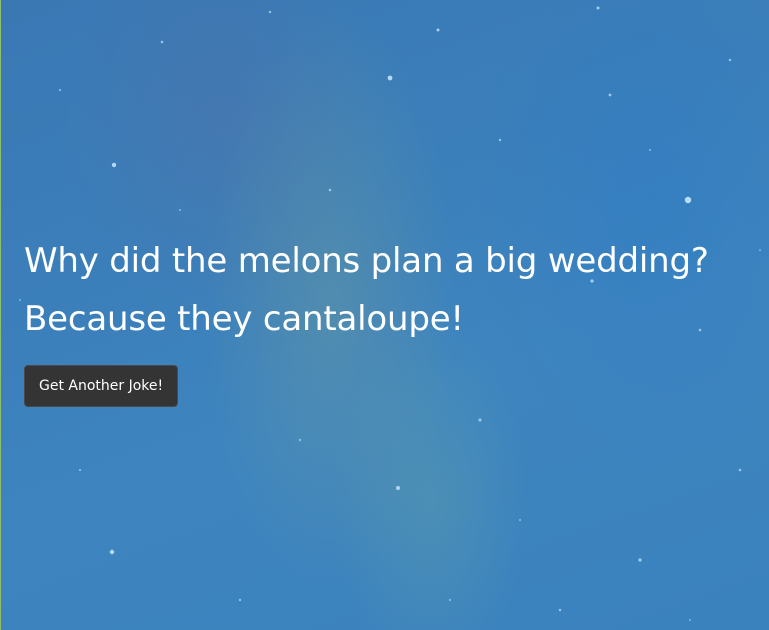 This screenshot has height=630, width=769. I want to click on get-another-joke-button: Get Another Joke!, so click(101, 386).